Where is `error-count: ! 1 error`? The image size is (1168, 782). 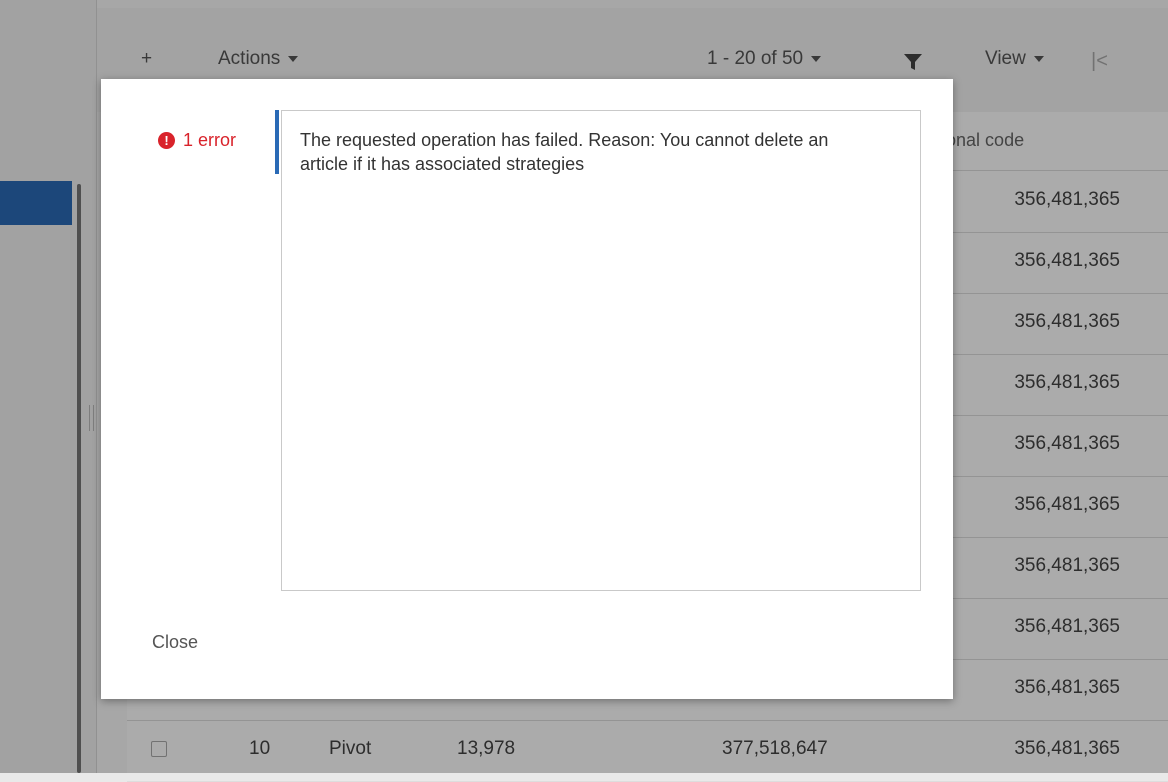 error-count: ! 1 error is located at coordinates (197, 140).